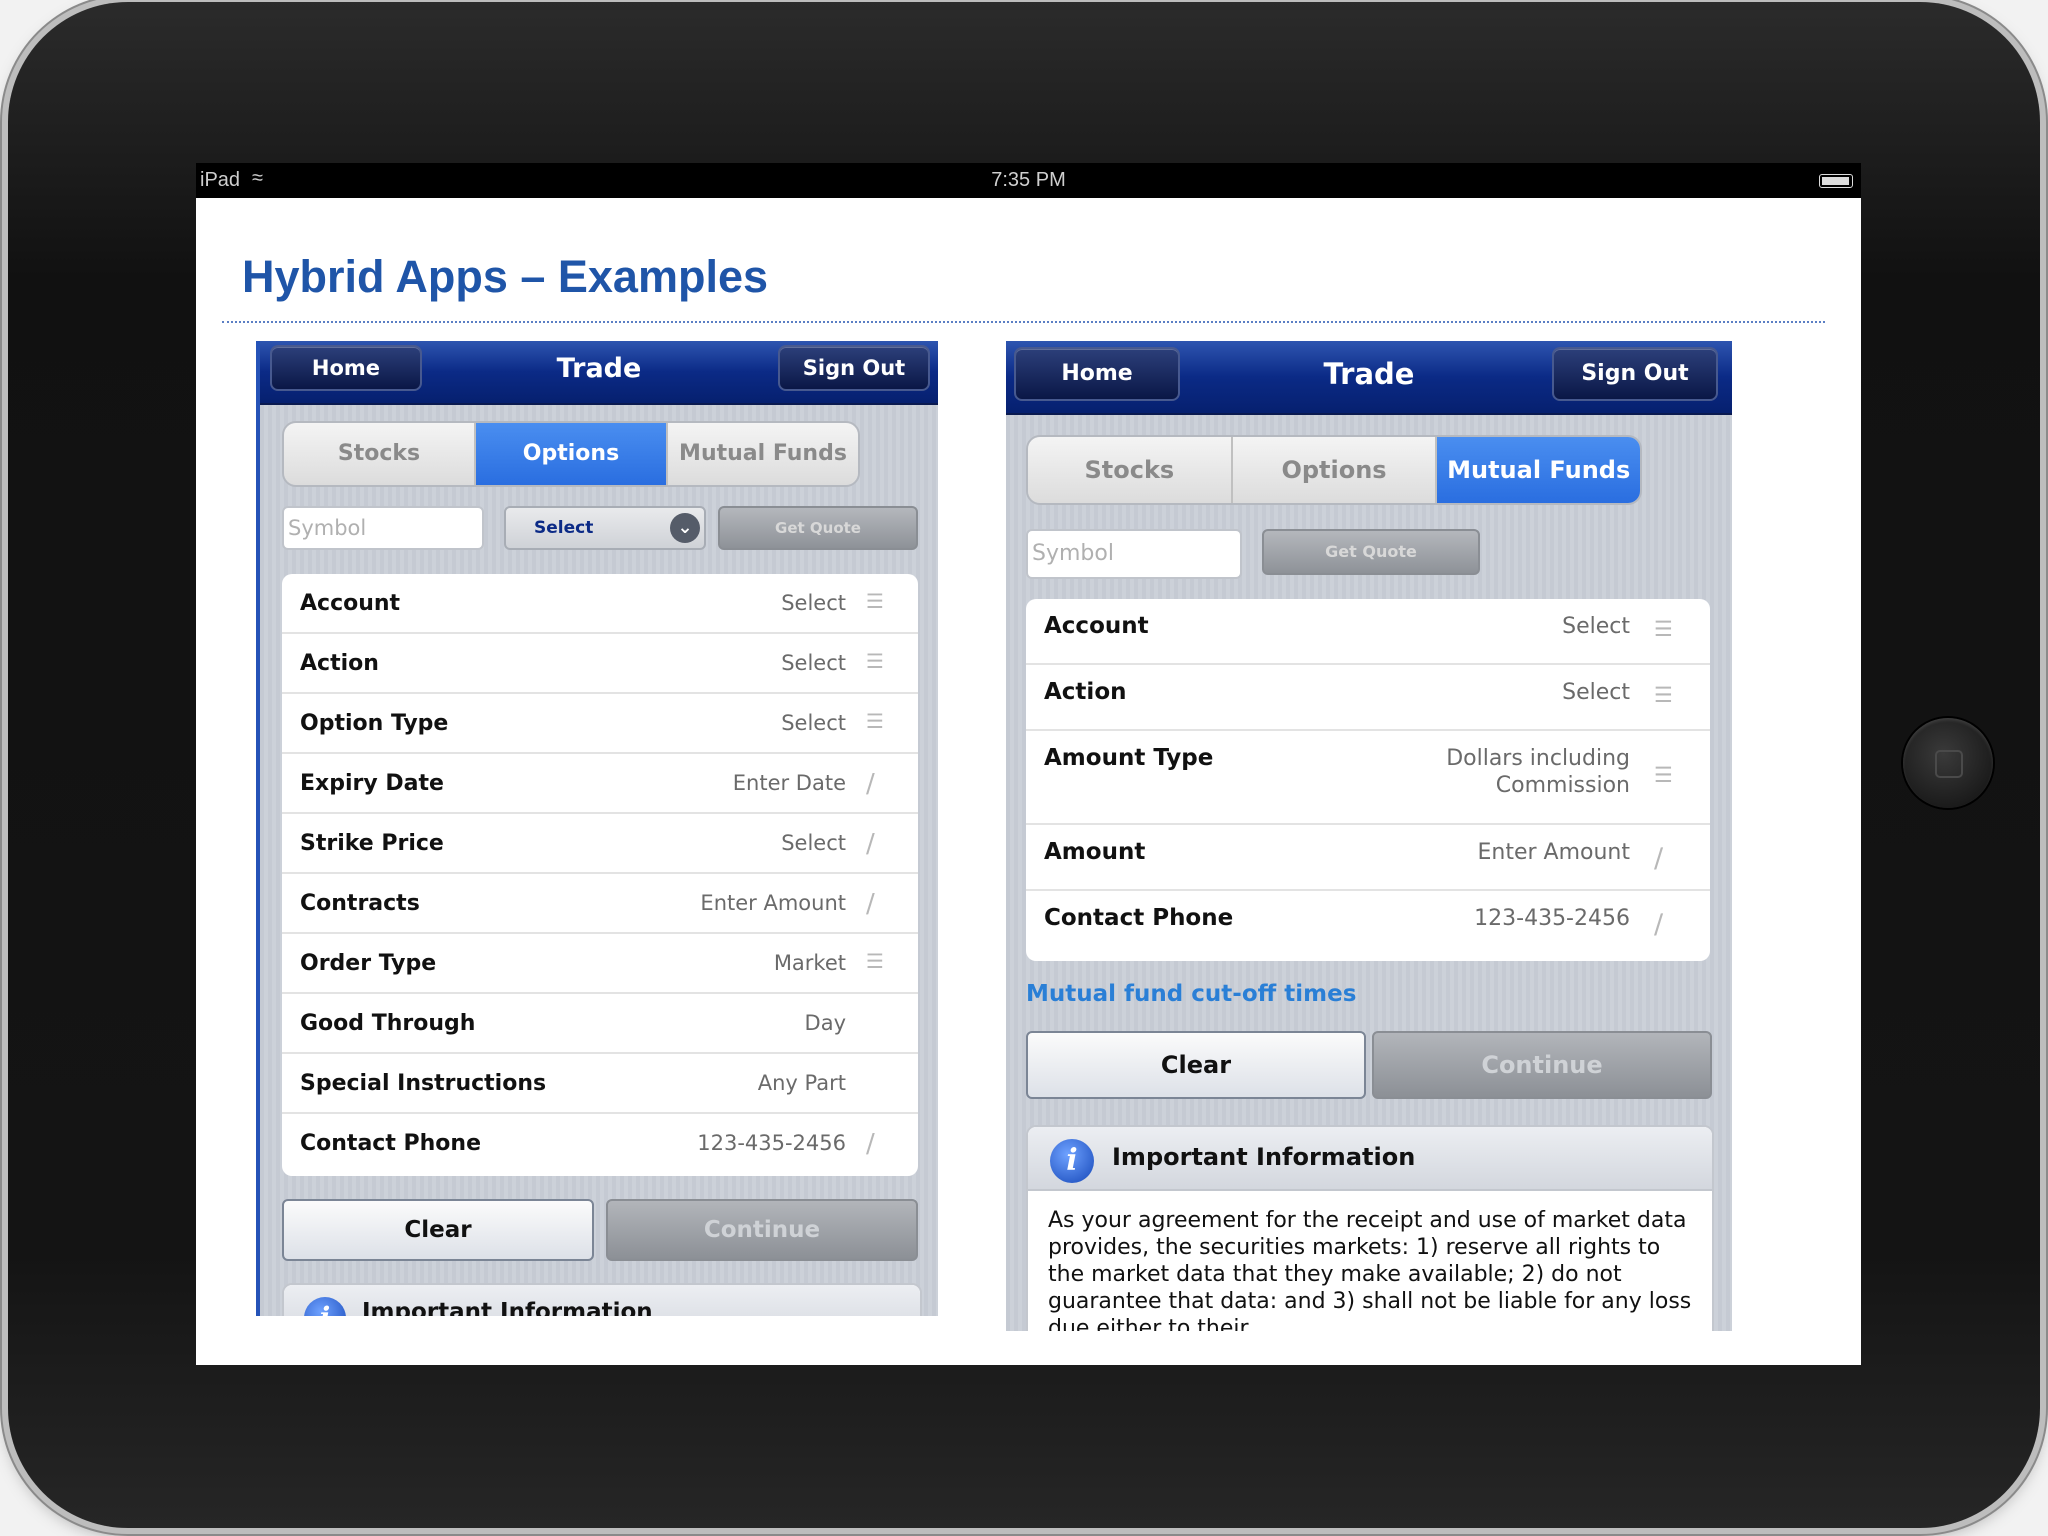 The height and width of the screenshot is (1536, 2048). What do you see at coordinates (600, 844) in the screenshot?
I see `left-row-strike-price: Strike Price Select ∕` at bounding box center [600, 844].